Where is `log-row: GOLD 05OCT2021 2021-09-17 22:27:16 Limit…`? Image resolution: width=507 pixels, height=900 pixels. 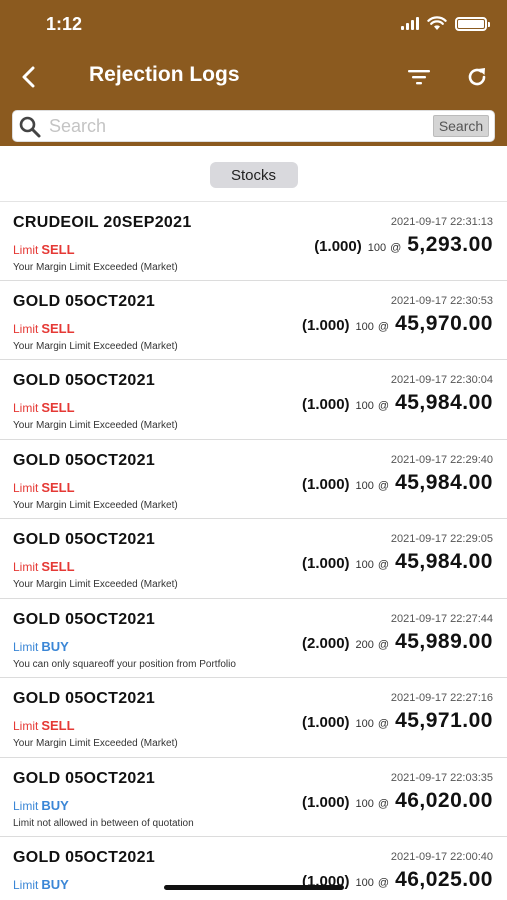 log-row: GOLD 05OCT2021 2021-09-17 22:27:16 Limit… is located at coordinates (253, 718).